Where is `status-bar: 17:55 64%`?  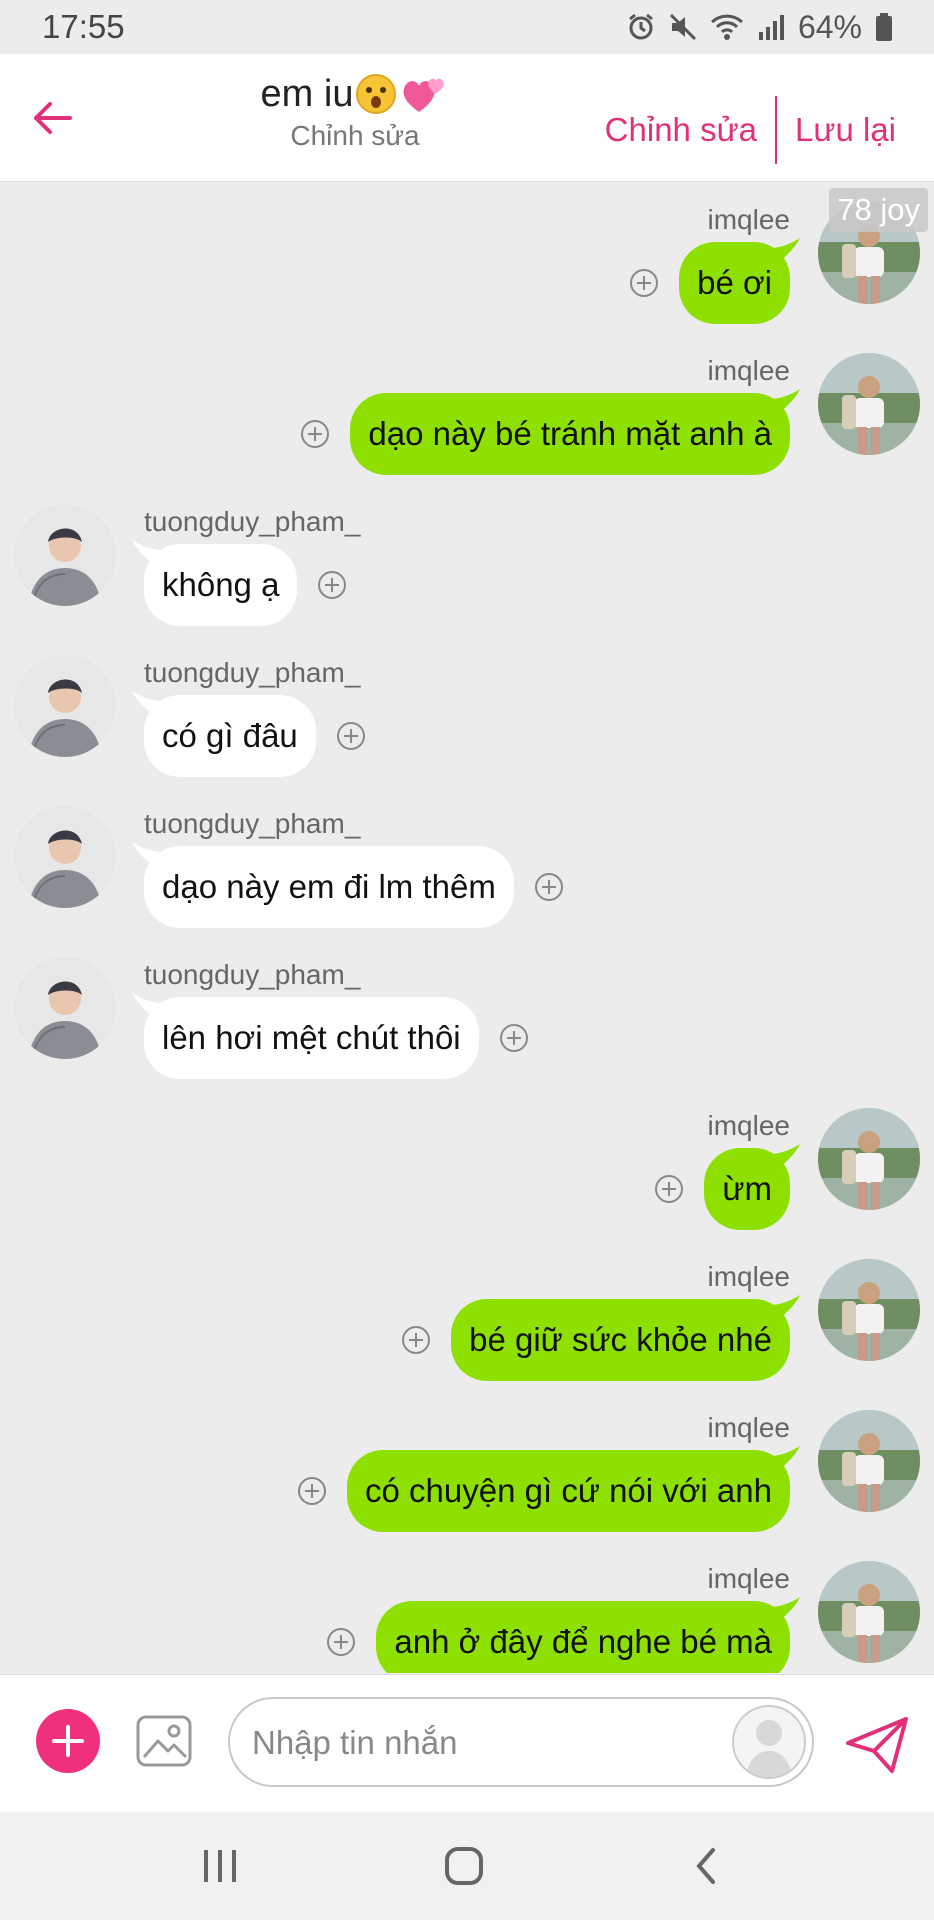 status-bar: 17:55 64% is located at coordinates (467, 27).